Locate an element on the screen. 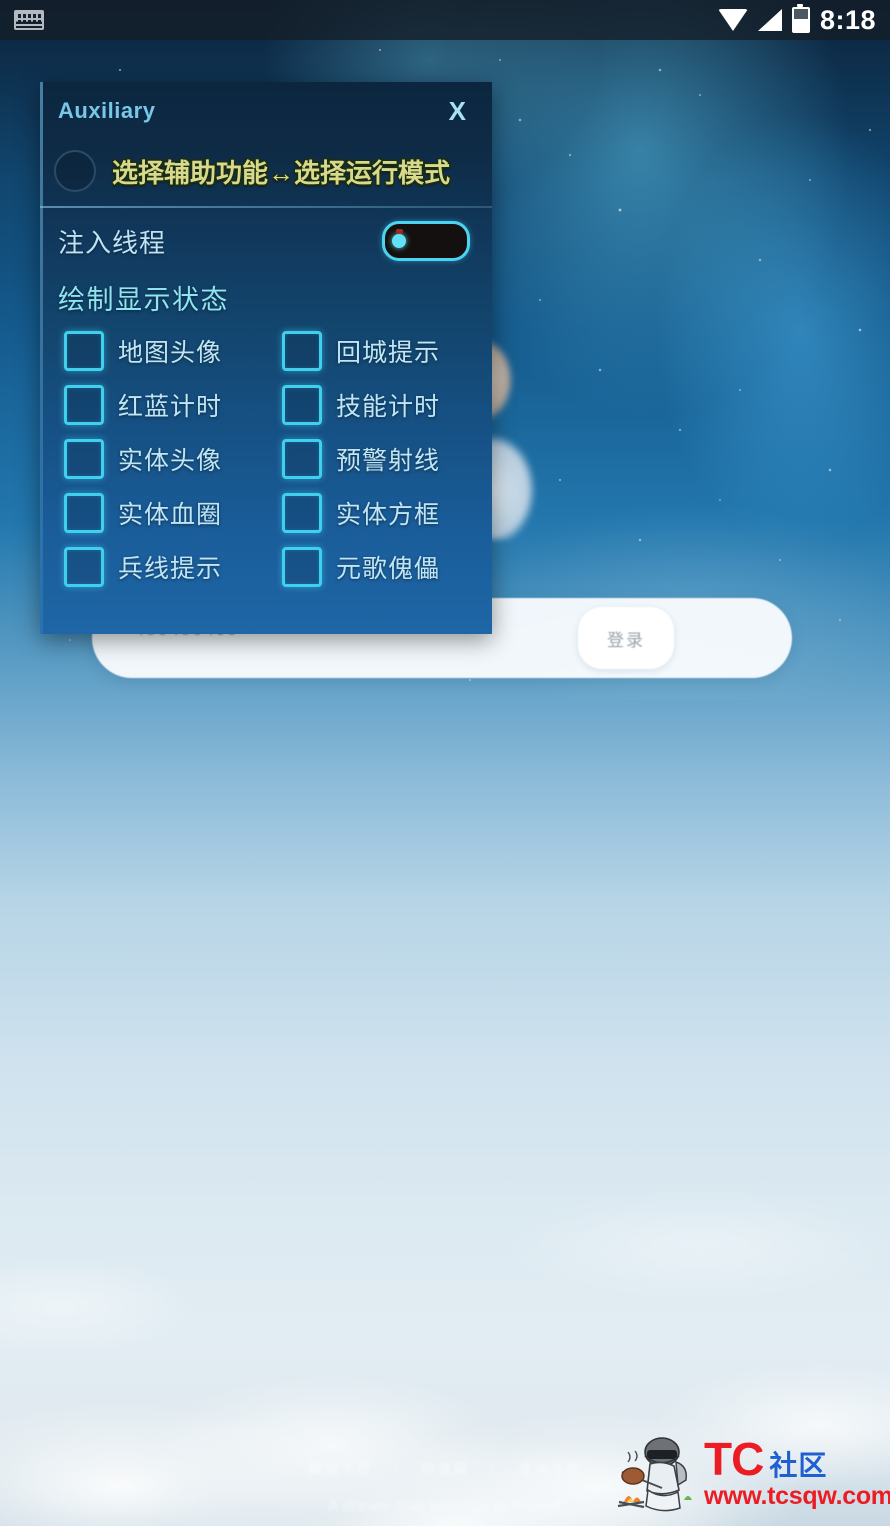  checkbox-item-entity-avatar: 实体头像 is located at coordinates (149, 459).